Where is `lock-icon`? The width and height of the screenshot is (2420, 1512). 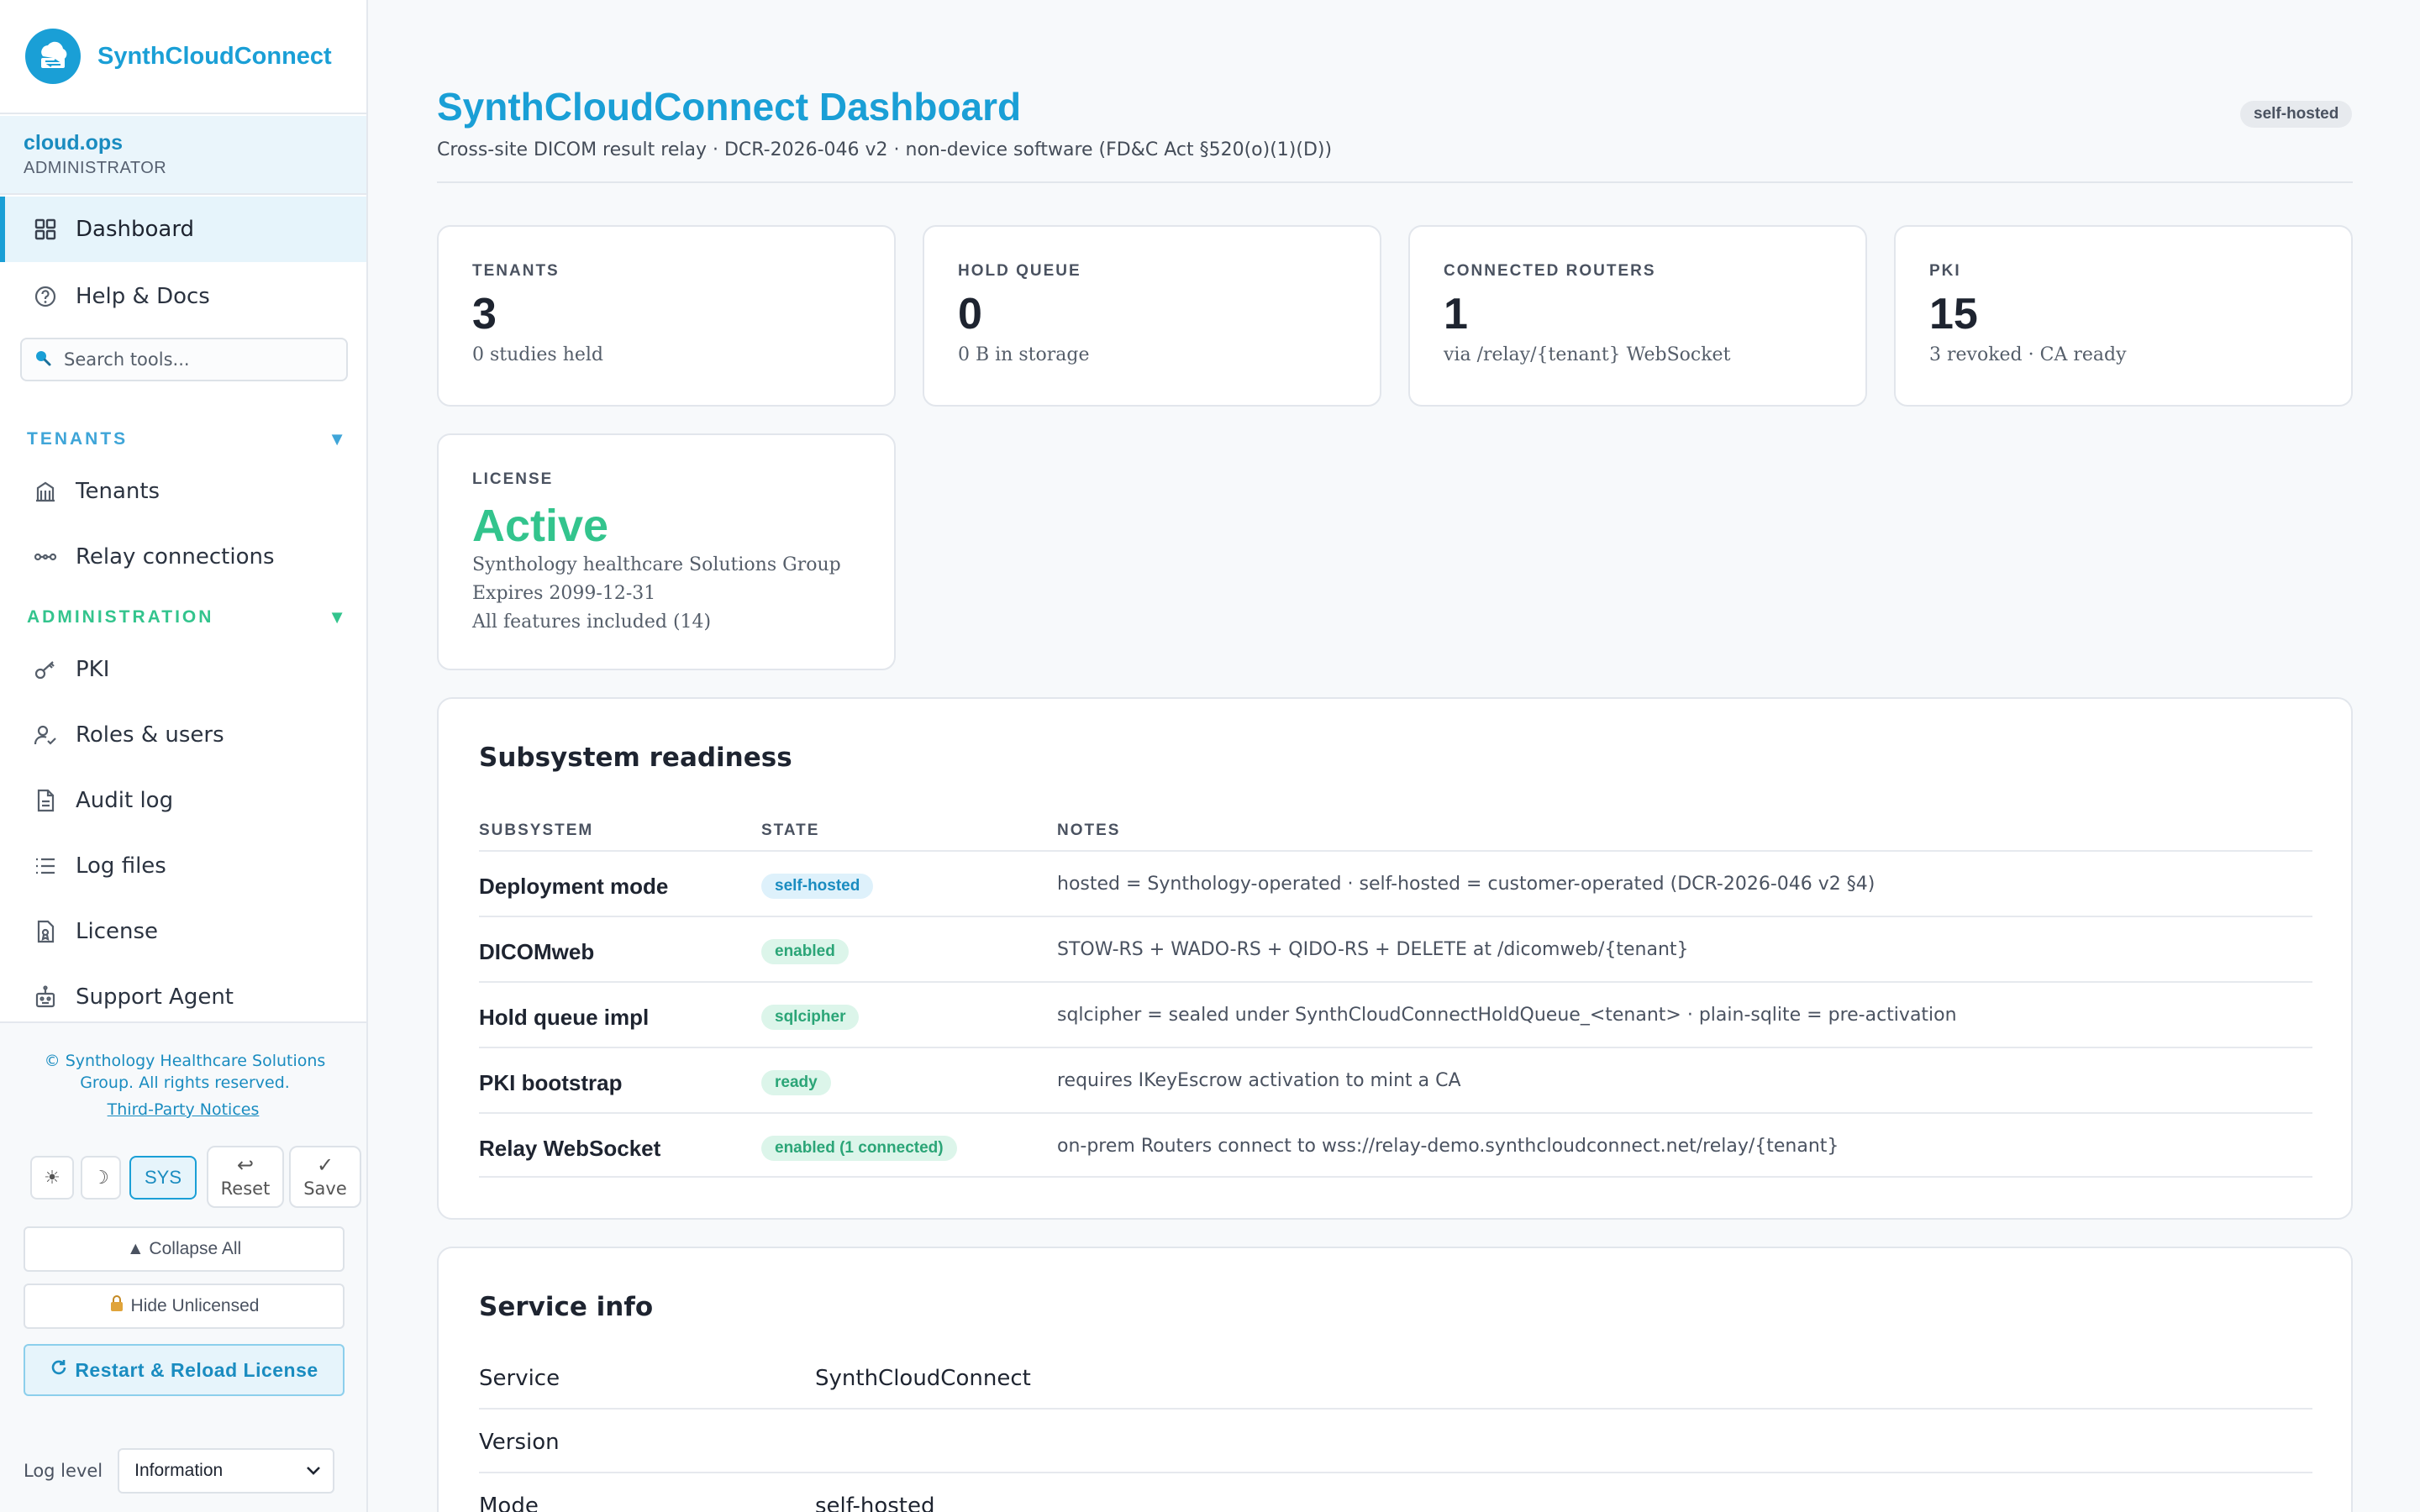 lock-icon is located at coordinates (116, 1306).